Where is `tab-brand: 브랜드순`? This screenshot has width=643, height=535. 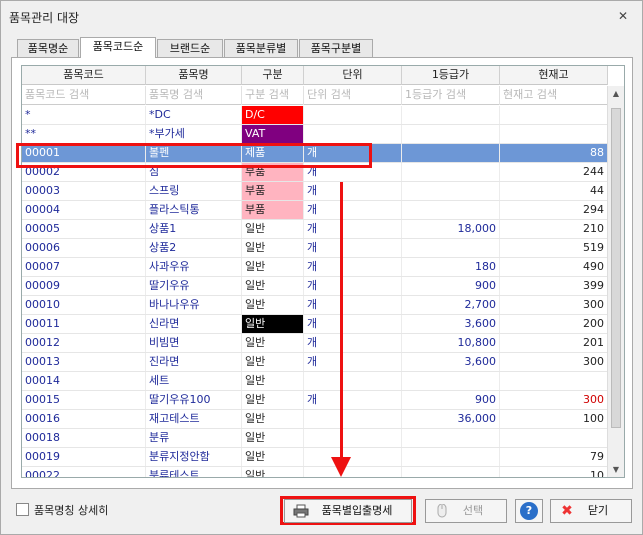 tab-brand: 브랜드순 is located at coordinates (190, 48).